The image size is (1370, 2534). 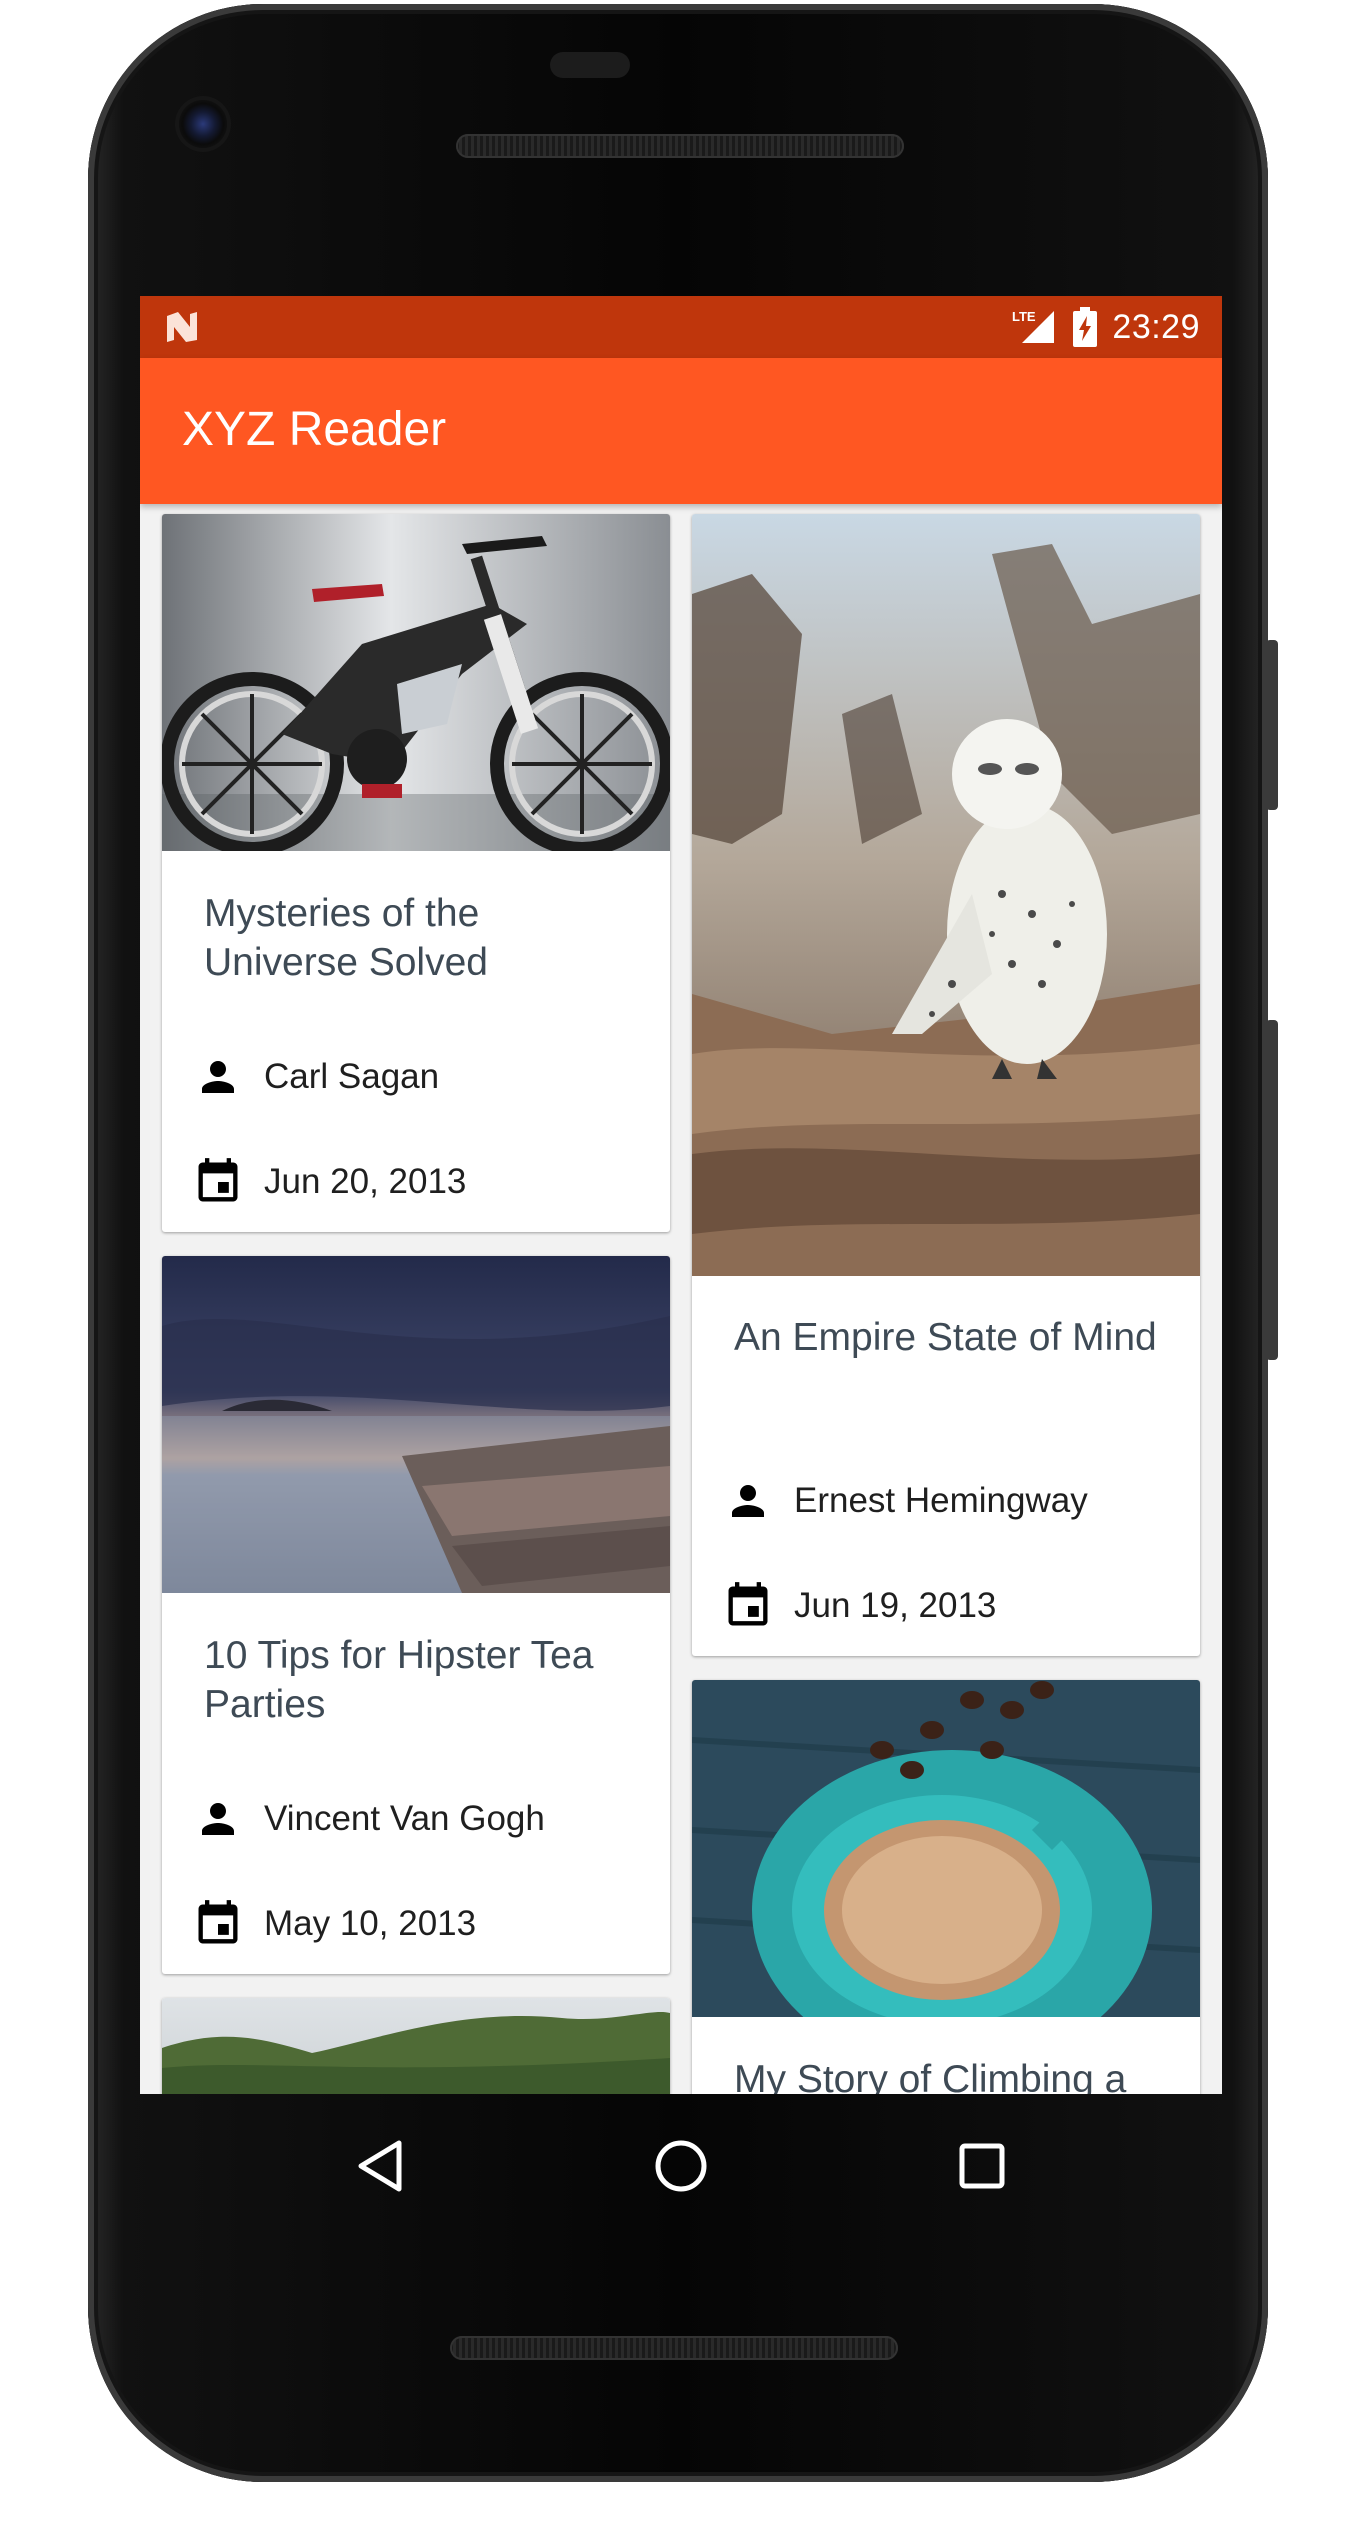 What do you see at coordinates (352, 1076) in the screenshot?
I see `author-name: Carl Sagan` at bounding box center [352, 1076].